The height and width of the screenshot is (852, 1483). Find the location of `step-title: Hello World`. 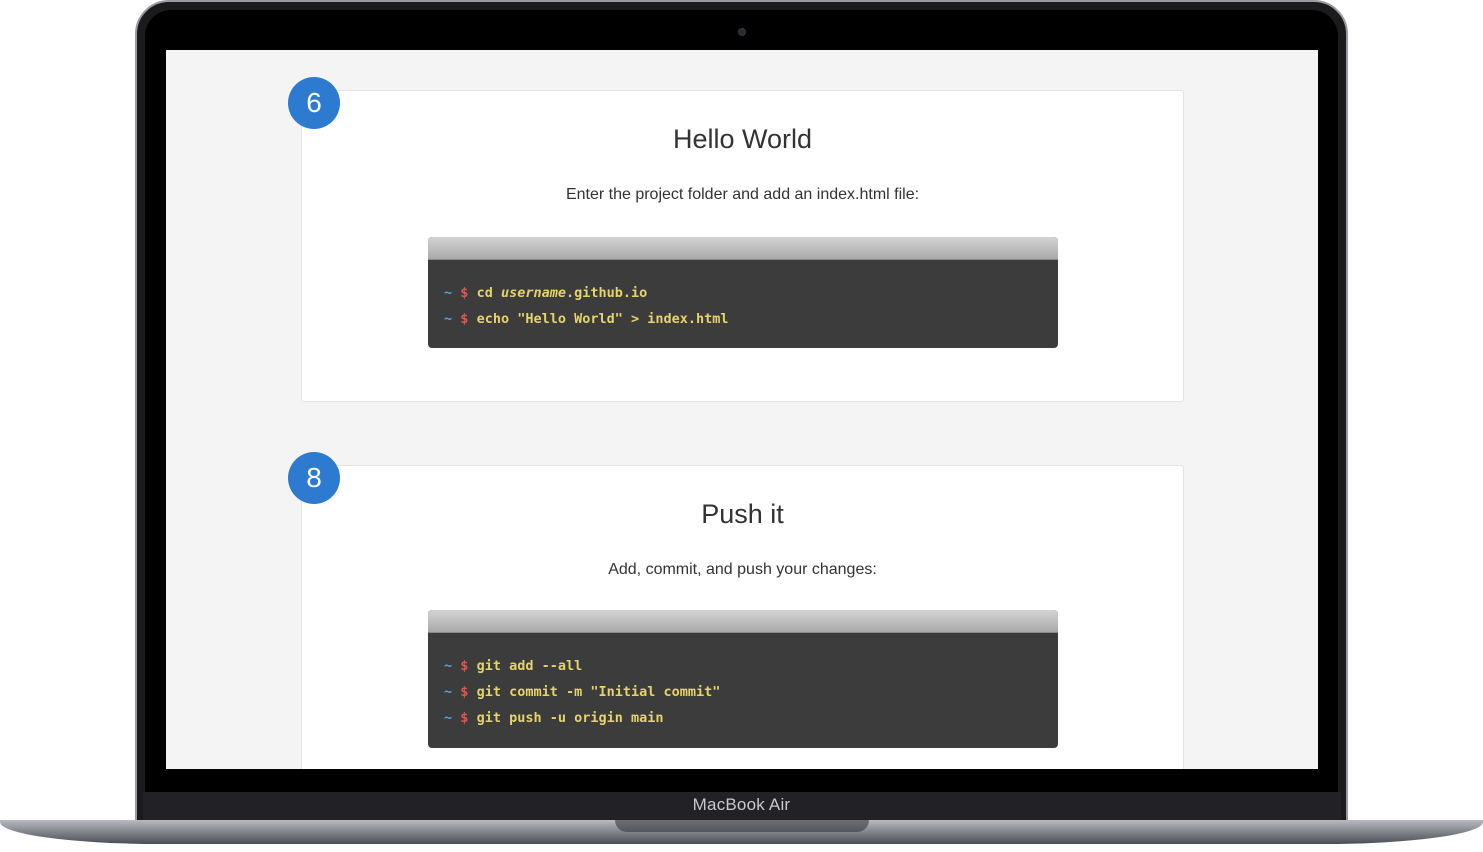

step-title: Hello World is located at coordinates (742, 139).